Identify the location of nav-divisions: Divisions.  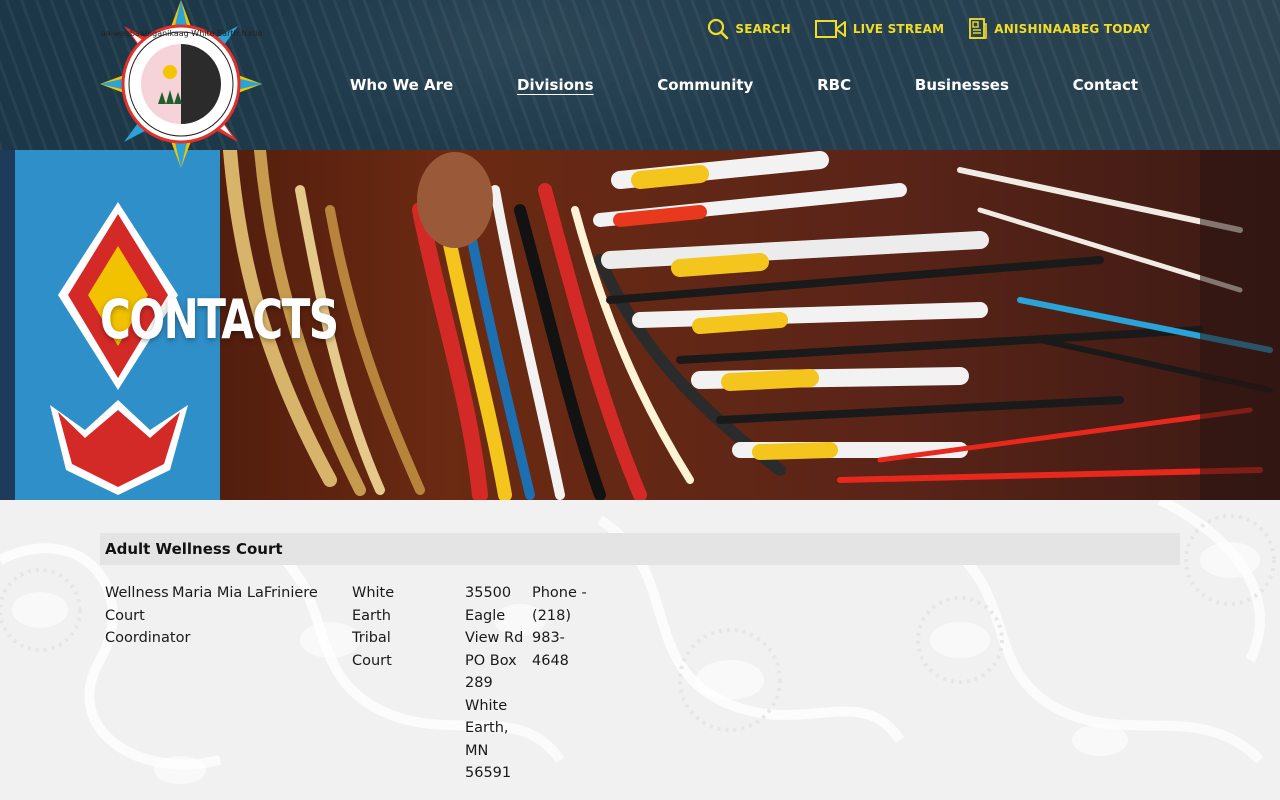
(555, 85).